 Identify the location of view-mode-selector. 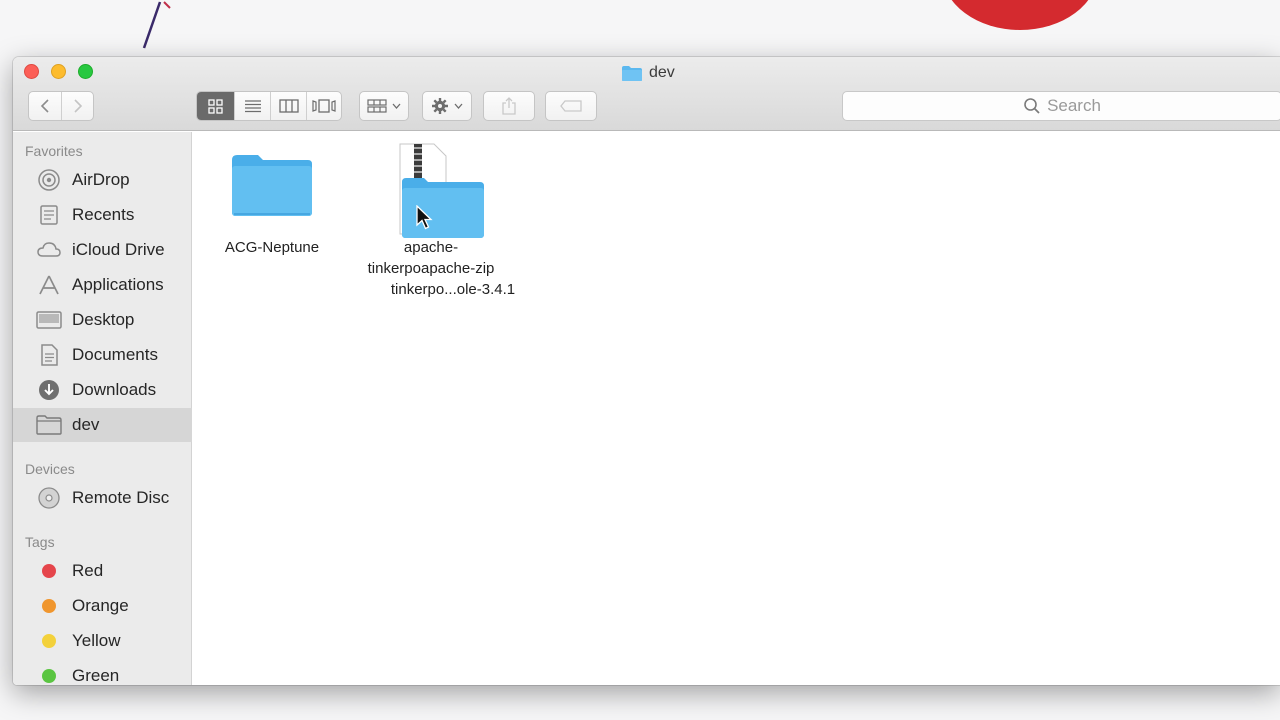
(269, 106).